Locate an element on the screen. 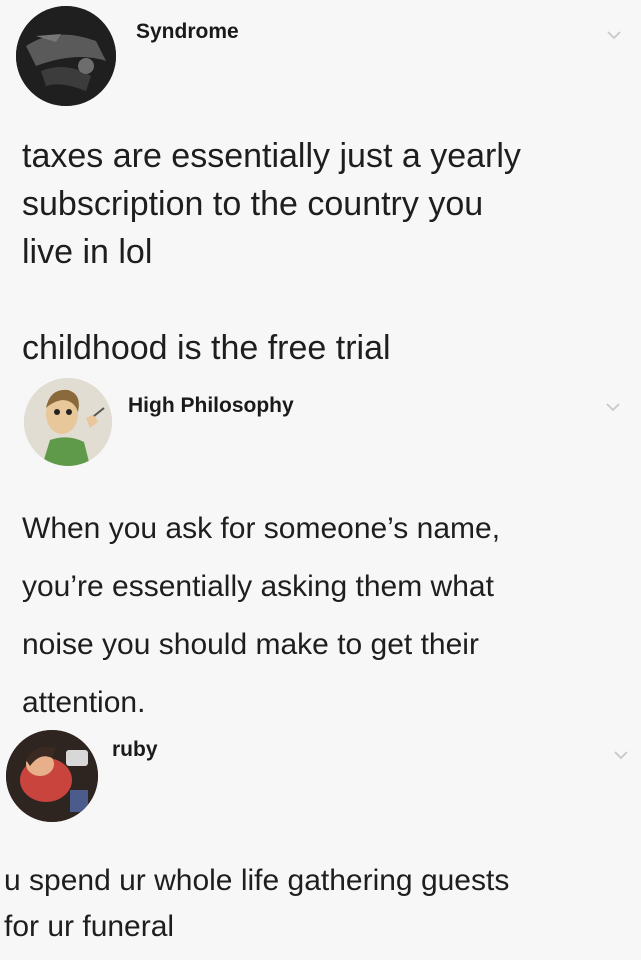 The image size is (641, 960). username: High Philosophy is located at coordinates (211, 406).